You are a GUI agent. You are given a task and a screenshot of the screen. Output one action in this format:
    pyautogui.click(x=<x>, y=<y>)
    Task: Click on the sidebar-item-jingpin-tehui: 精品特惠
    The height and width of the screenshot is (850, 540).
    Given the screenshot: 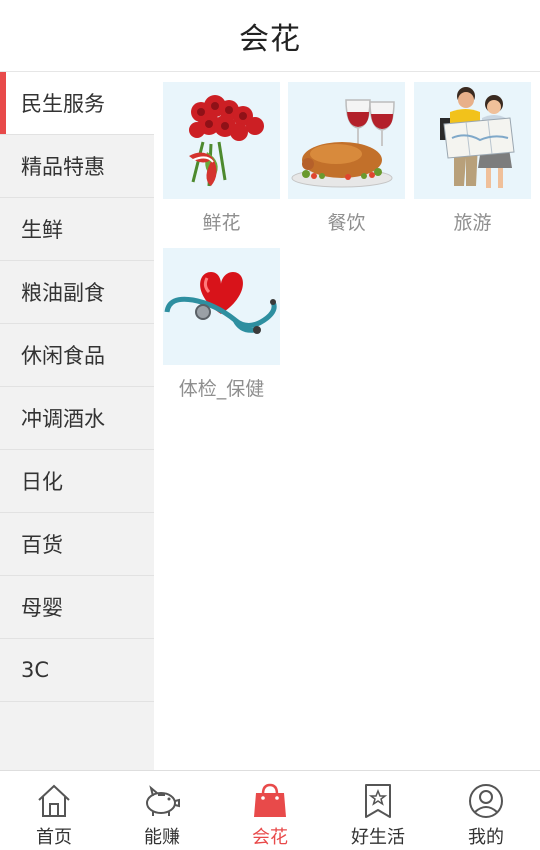 What is the action you would take?
    pyautogui.click(x=77, y=166)
    